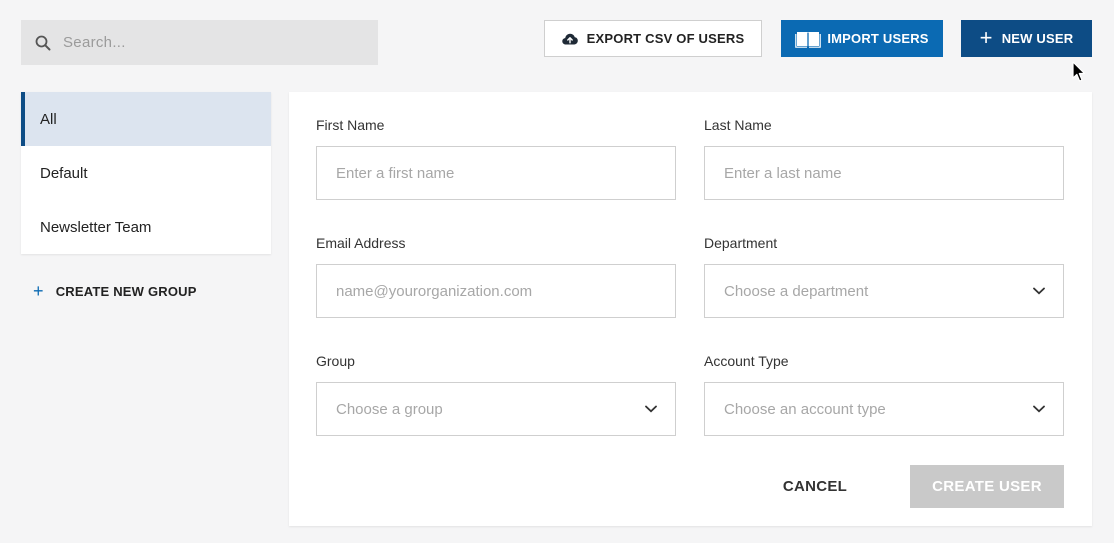 The image size is (1114, 543). What do you see at coordinates (64, 173) in the screenshot?
I see `group-item-label: Default` at bounding box center [64, 173].